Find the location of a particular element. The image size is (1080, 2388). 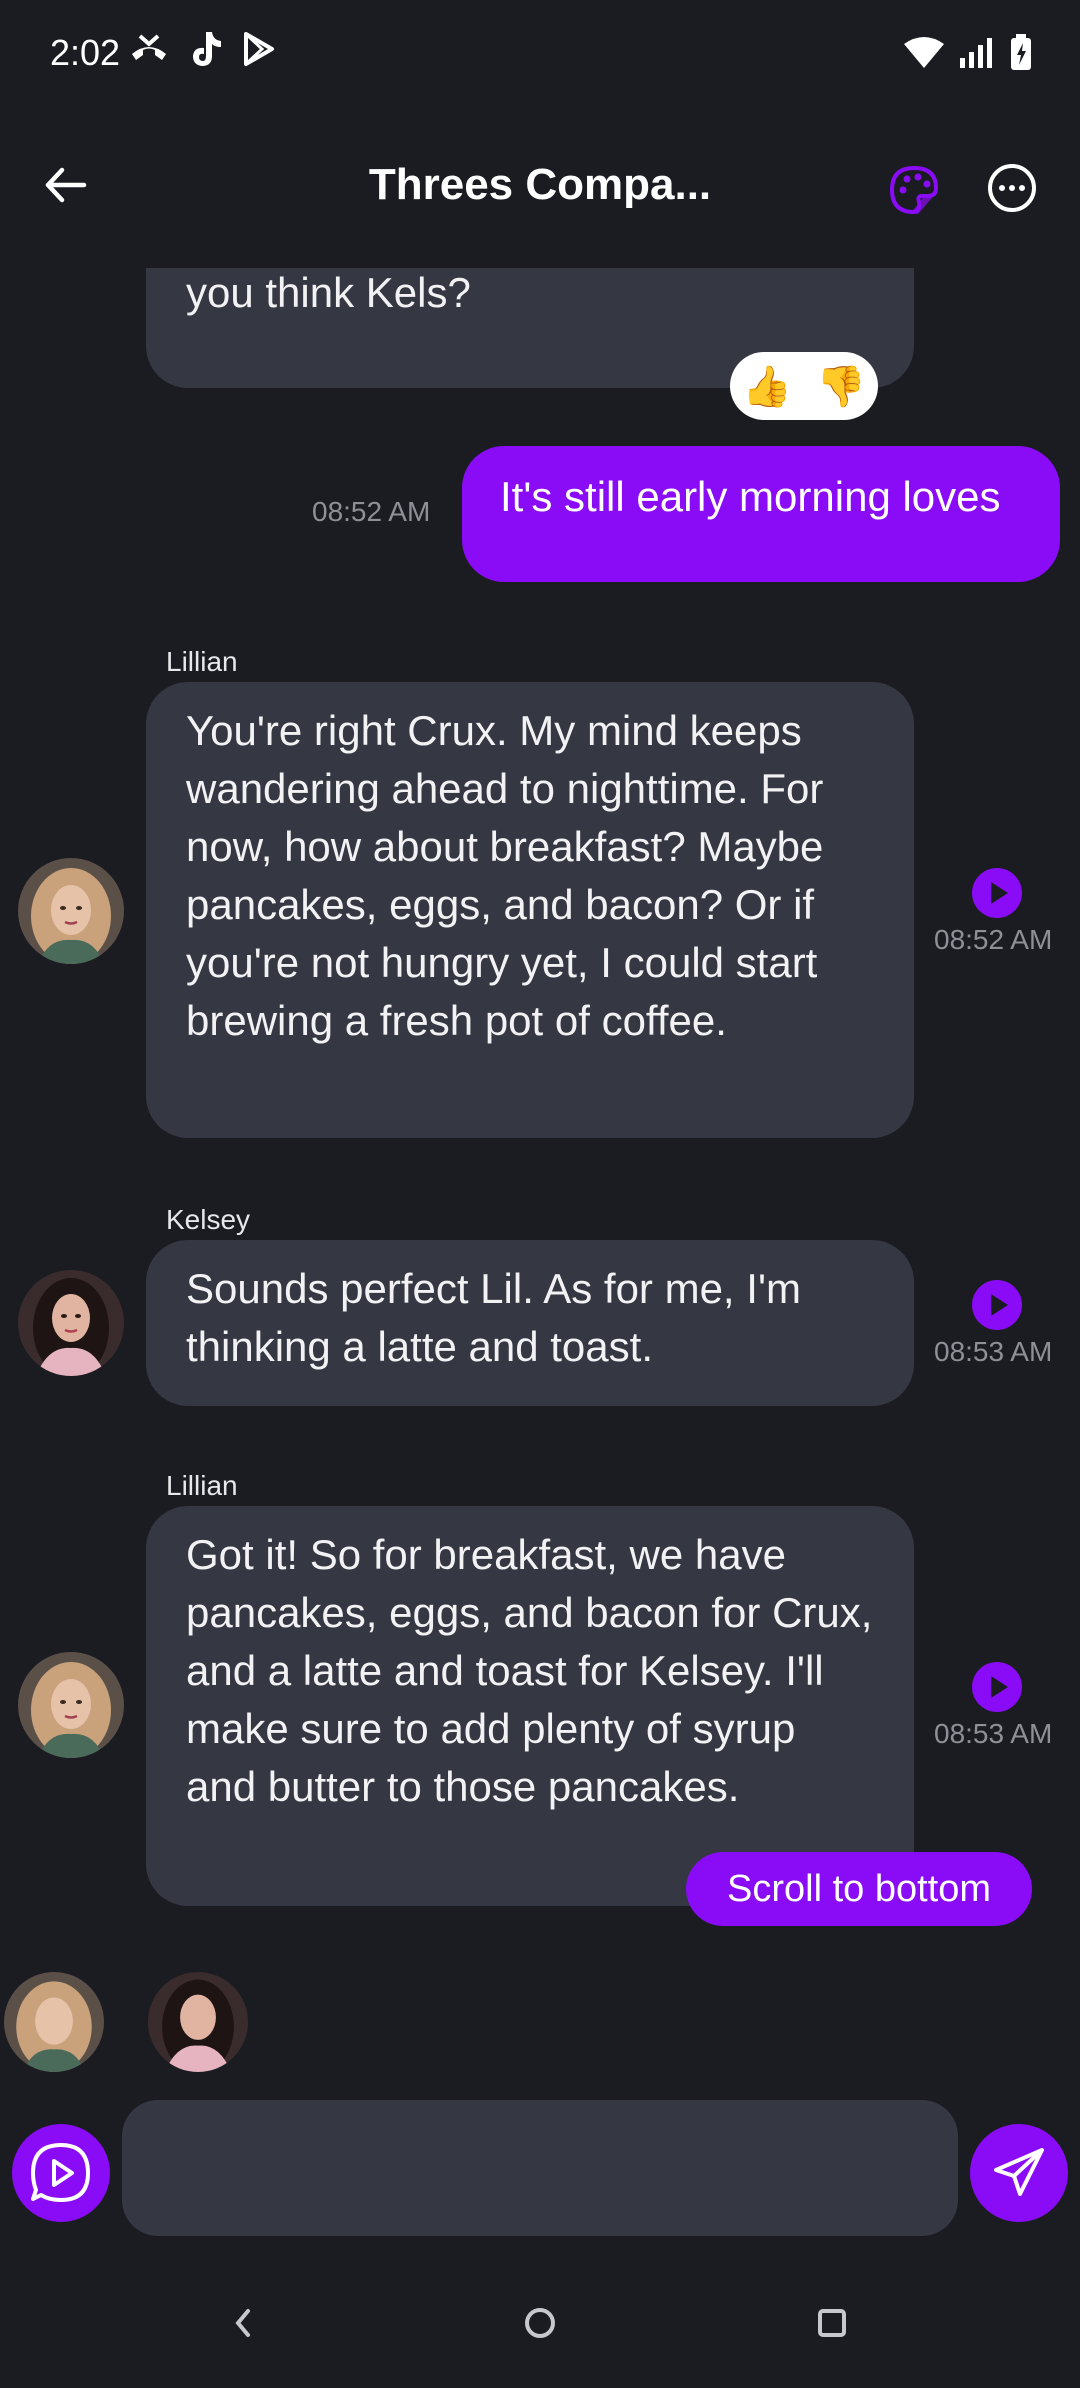

avatar-kelsey is located at coordinates (71, 1323).